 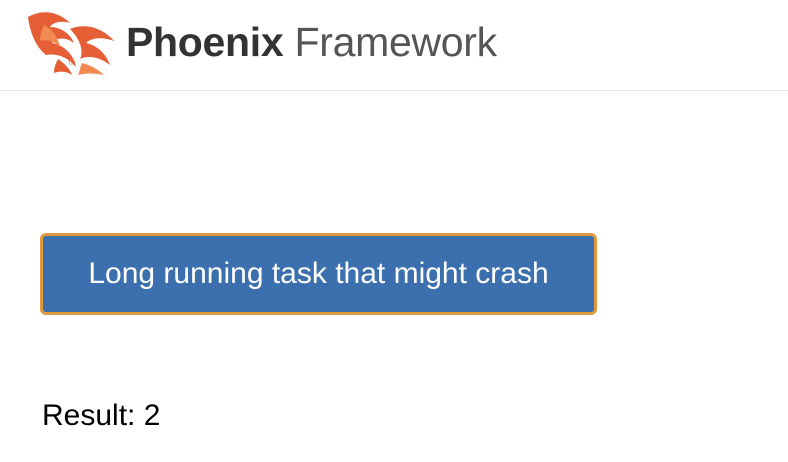 I want to click on brand-name-bold: Phoenix, so click(x=205, y=41).